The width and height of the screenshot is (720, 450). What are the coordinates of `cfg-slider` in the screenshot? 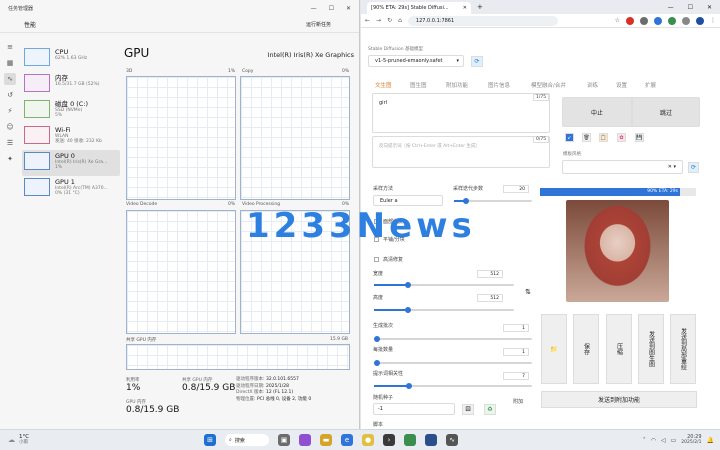 It's located at (453, 386).